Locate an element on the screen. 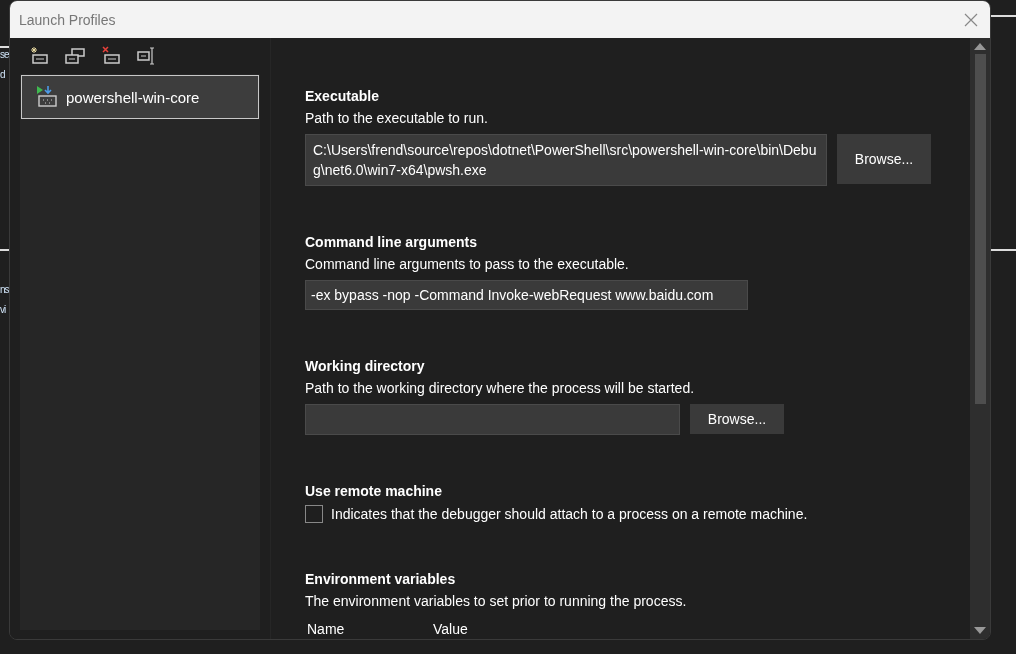 The width and height of the screenshot is (1016, 654). checkbox-label: Indicates that the debugger should attach to a process on a remote machine. is located at coordinates (569, 514).